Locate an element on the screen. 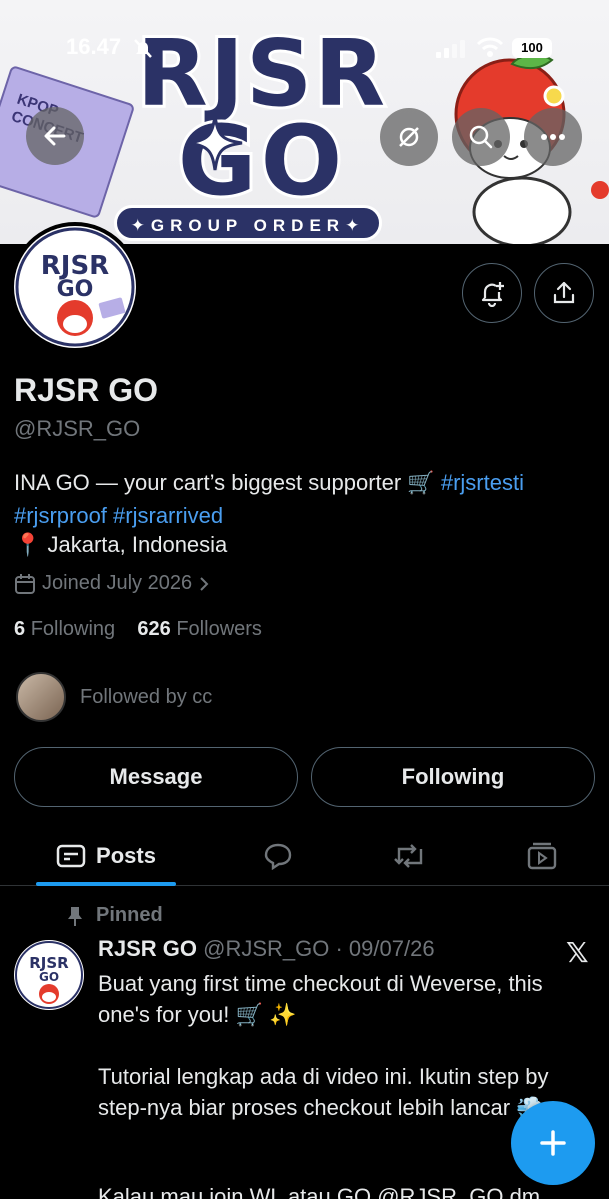  x-logo-icon: 𝕏 is located at coordinates (577, 952).